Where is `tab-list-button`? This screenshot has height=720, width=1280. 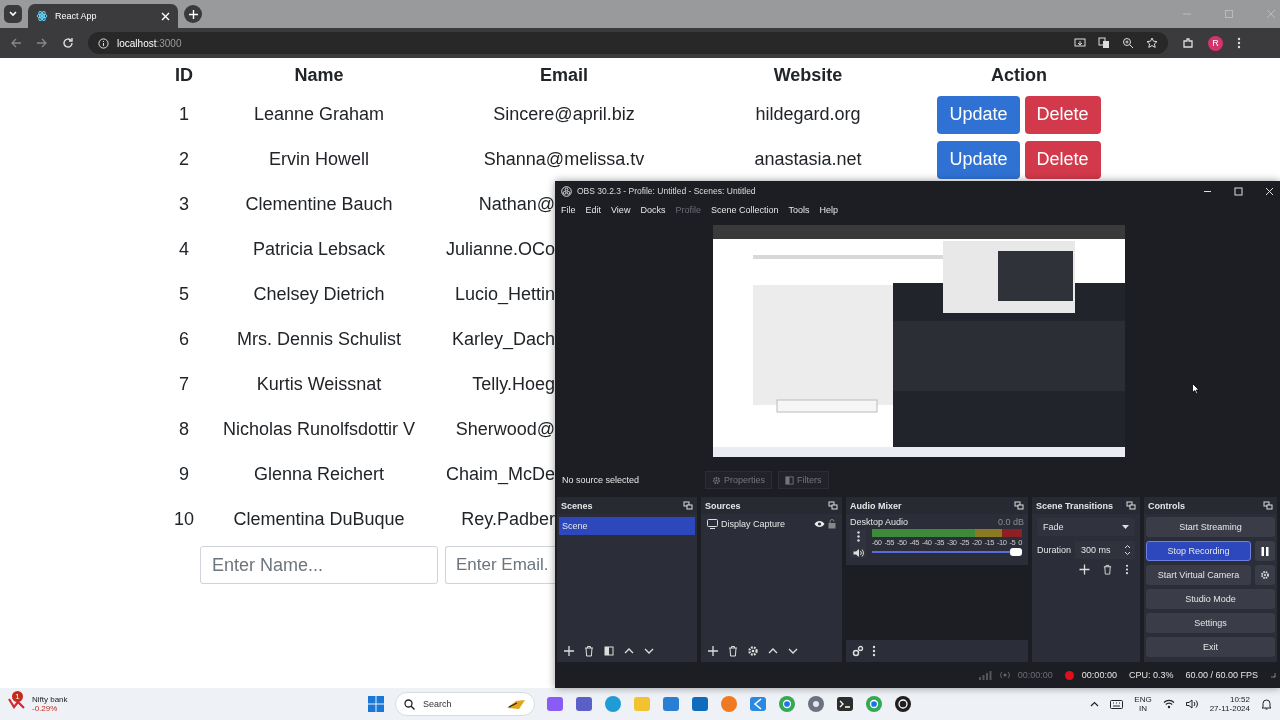 tab-list-button is located at coordinates (13, 14).